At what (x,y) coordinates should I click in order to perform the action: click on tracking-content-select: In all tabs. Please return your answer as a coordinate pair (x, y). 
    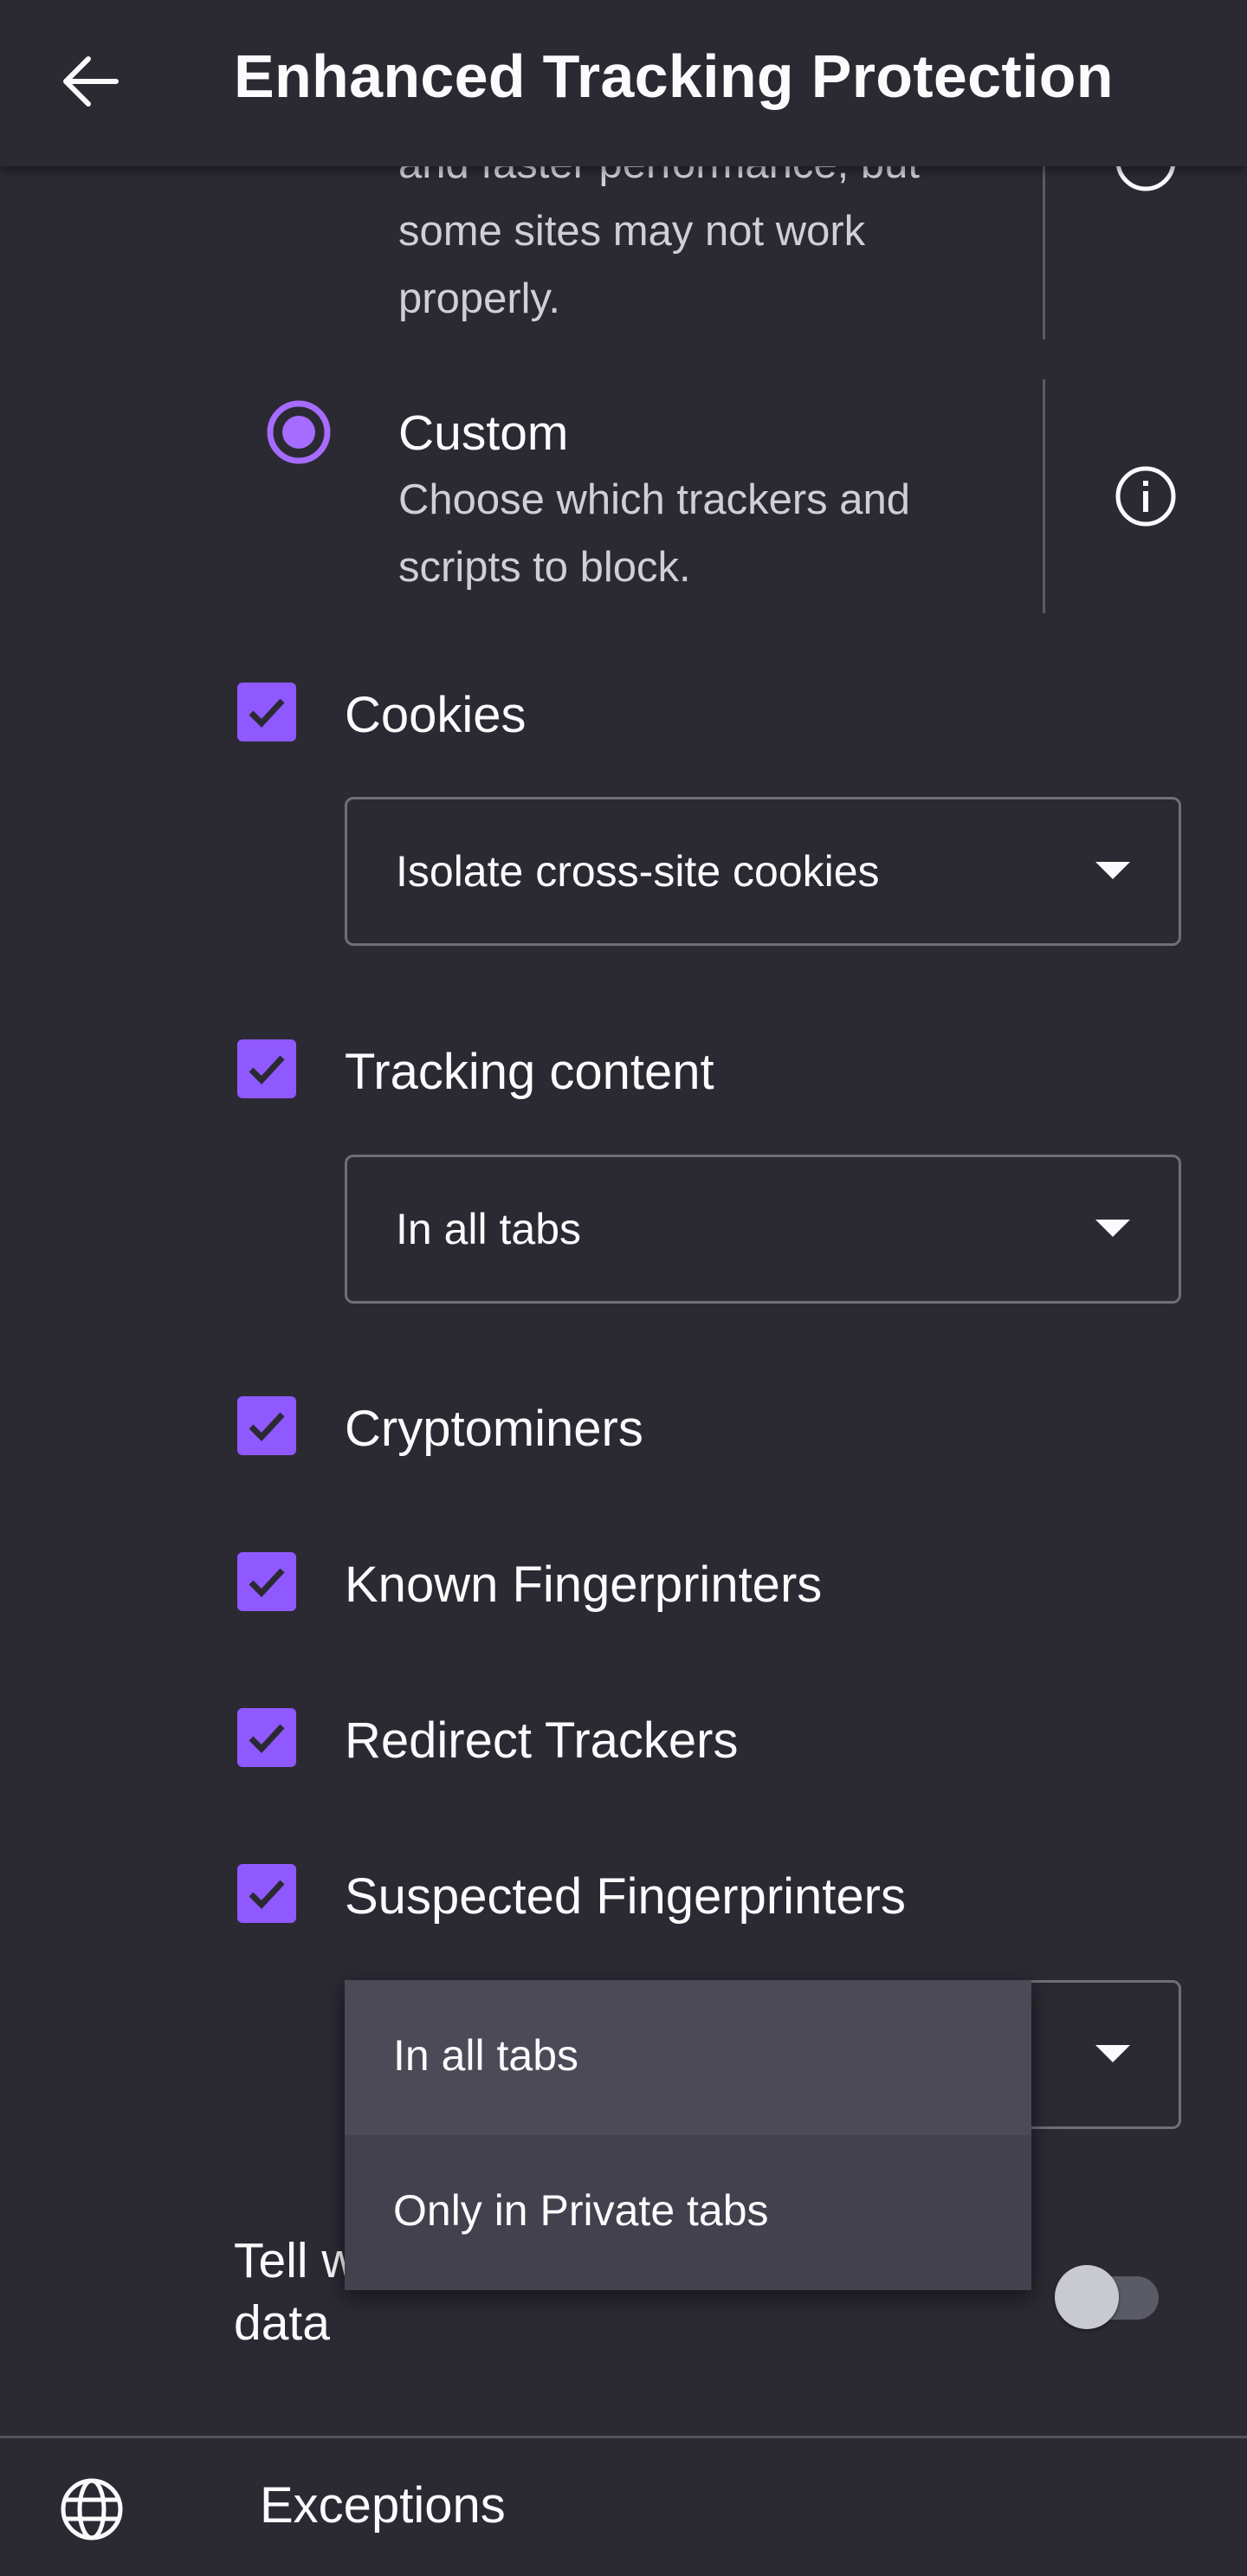
    Looking at the image, I should click on (763, 1229).